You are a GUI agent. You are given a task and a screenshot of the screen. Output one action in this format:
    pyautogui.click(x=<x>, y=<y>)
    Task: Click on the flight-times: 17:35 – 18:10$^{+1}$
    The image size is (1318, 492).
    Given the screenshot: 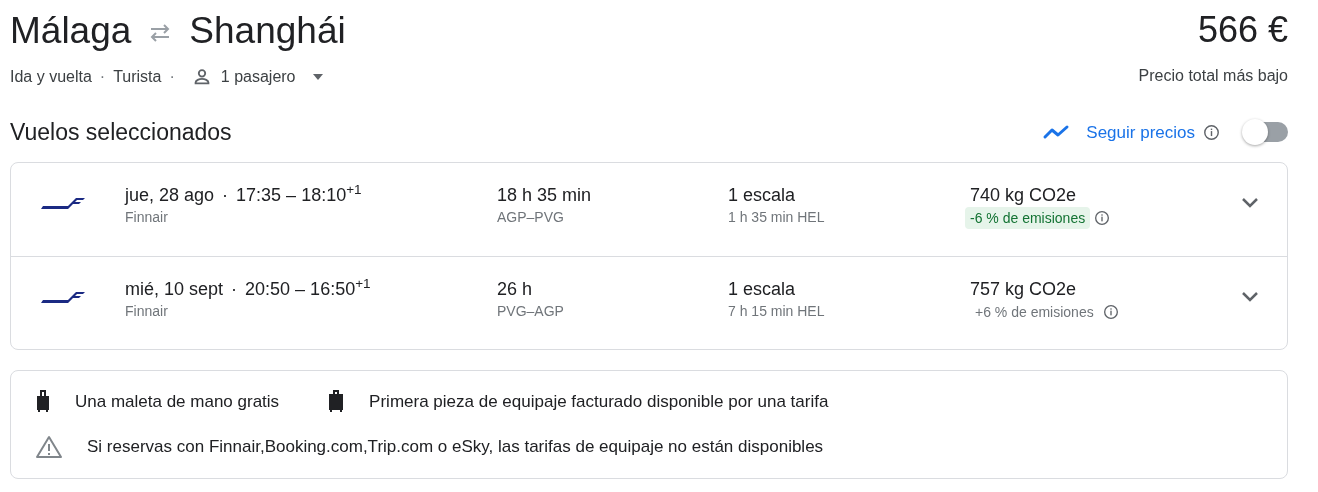 What is the action you would take?
    pyautogui.click(x=299, y=194)
    